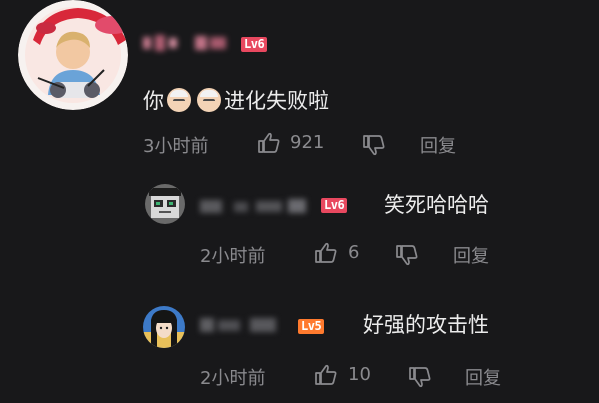  Describe the element at coordinates (307, 142) in the screenshot. I see `like-count: 921` at that location.